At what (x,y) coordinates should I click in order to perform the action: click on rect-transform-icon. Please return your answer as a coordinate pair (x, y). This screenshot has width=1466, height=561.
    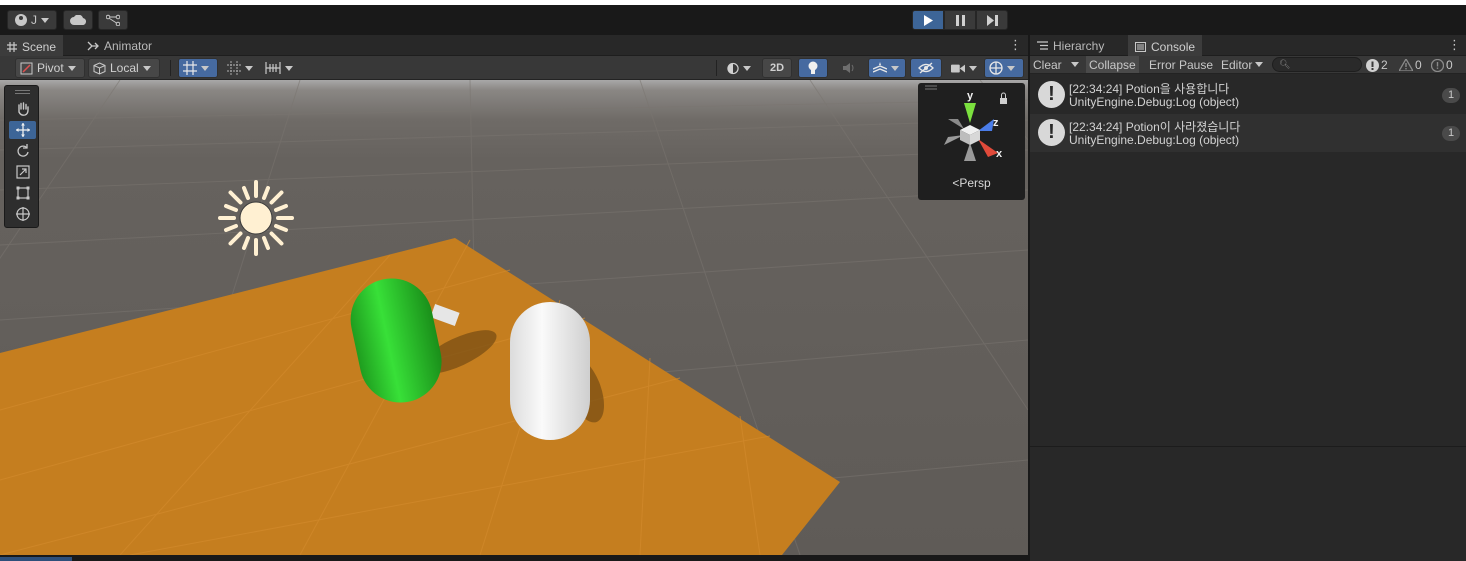
    Looking at the image, I should click on (22, 193).